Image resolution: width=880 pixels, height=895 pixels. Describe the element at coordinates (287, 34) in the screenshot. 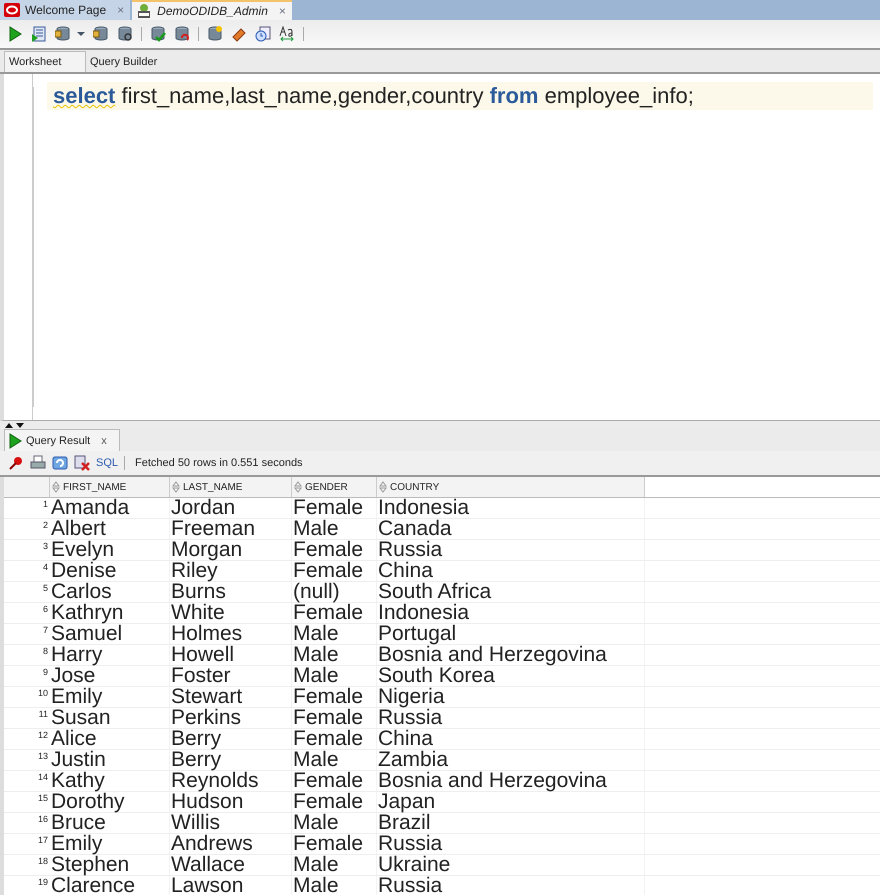

I see `font-icon` at that location.